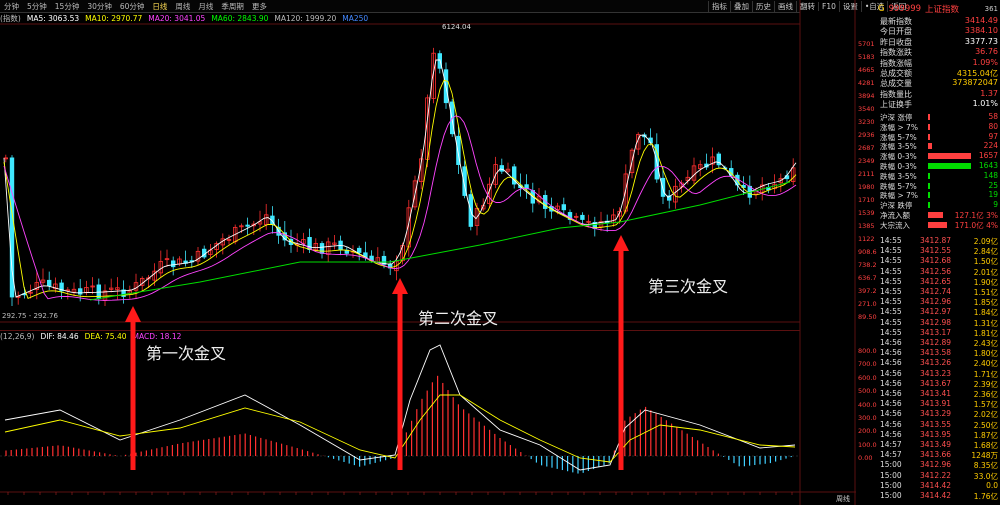 The width and height of the screenshot is (1000, 505). What do you see at coordinates (985, 62) in the screenshot?
I see `stat-value: 1.09%` at bounding box center [985, 62].